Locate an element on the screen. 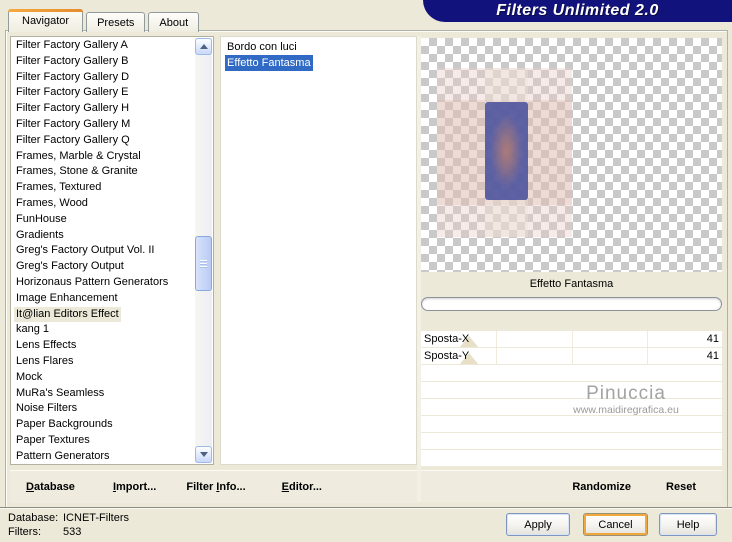 This screenshot has width=732, height=542. category-item: It@lian Editors Effect is located at coordinates (103, 314).